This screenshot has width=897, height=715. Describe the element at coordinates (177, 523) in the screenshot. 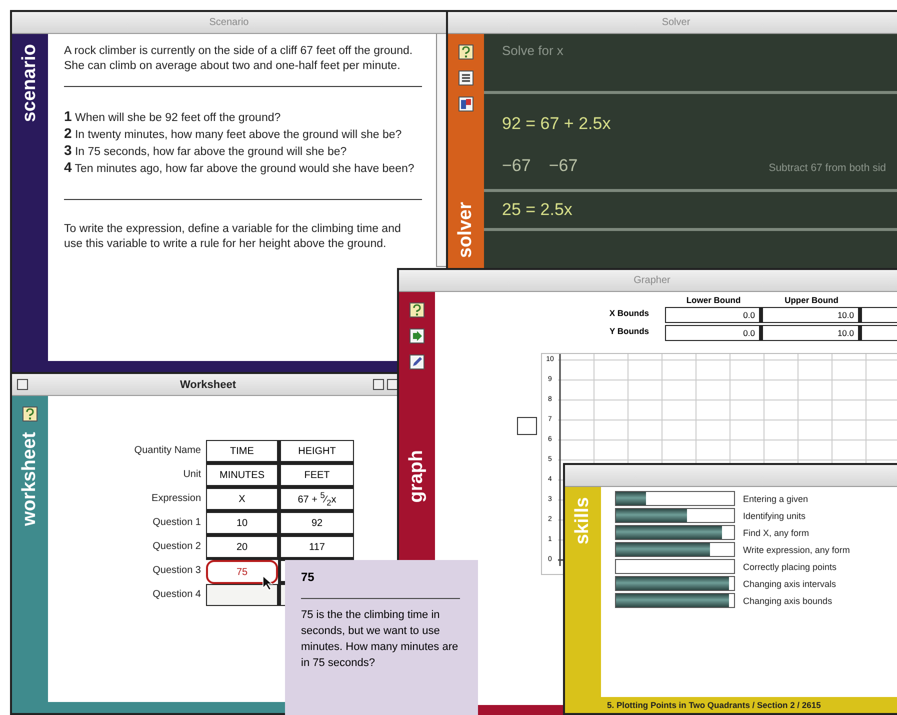

I see `row-label: Question 1` at that location.